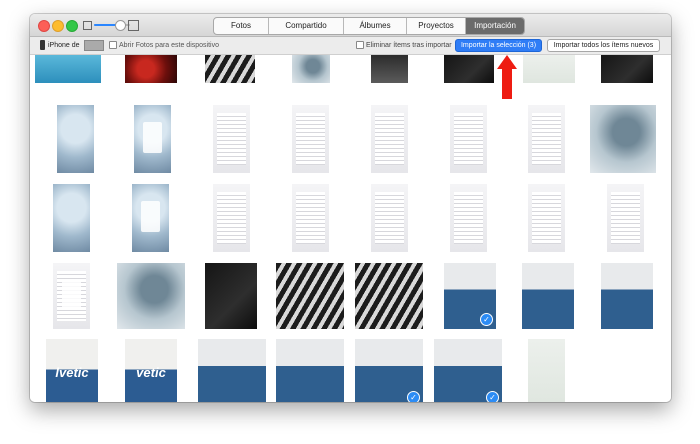  I want to click on arrow-head, so click(507, 62).